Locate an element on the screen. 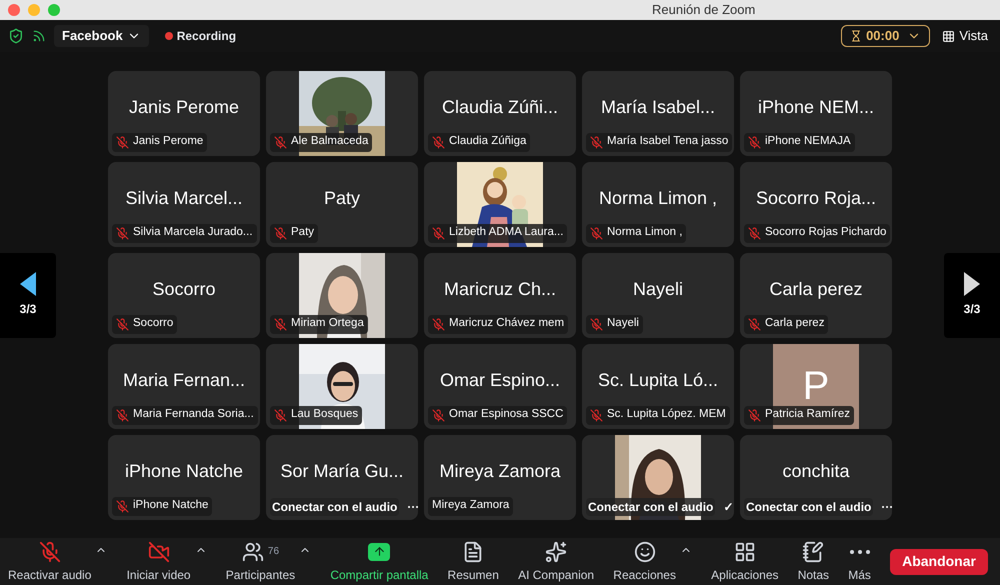  participant-name: Mireya Zamora is located at coordinates (500, 471).